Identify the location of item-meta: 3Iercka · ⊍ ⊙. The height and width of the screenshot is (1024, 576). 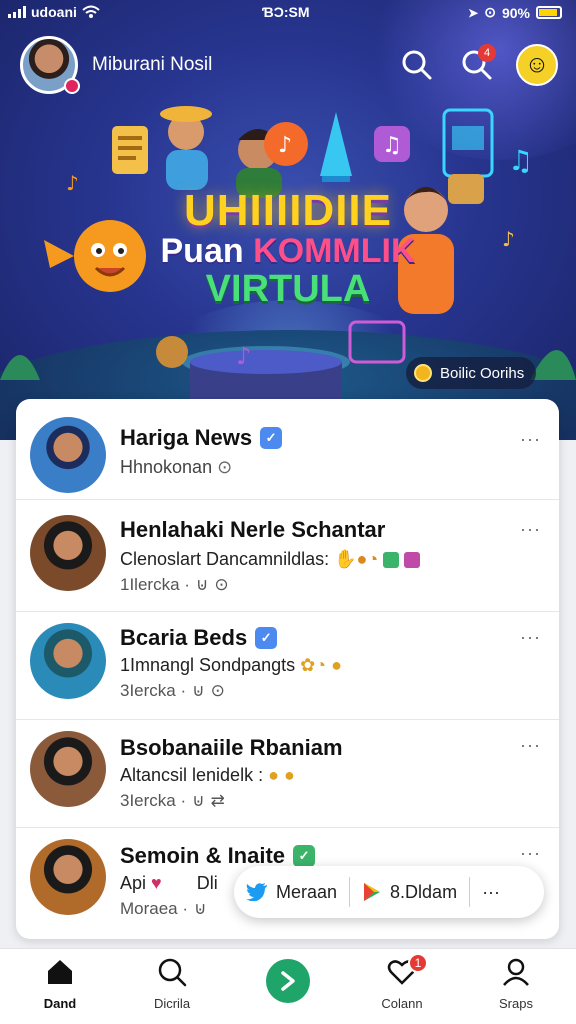
(172, 691).